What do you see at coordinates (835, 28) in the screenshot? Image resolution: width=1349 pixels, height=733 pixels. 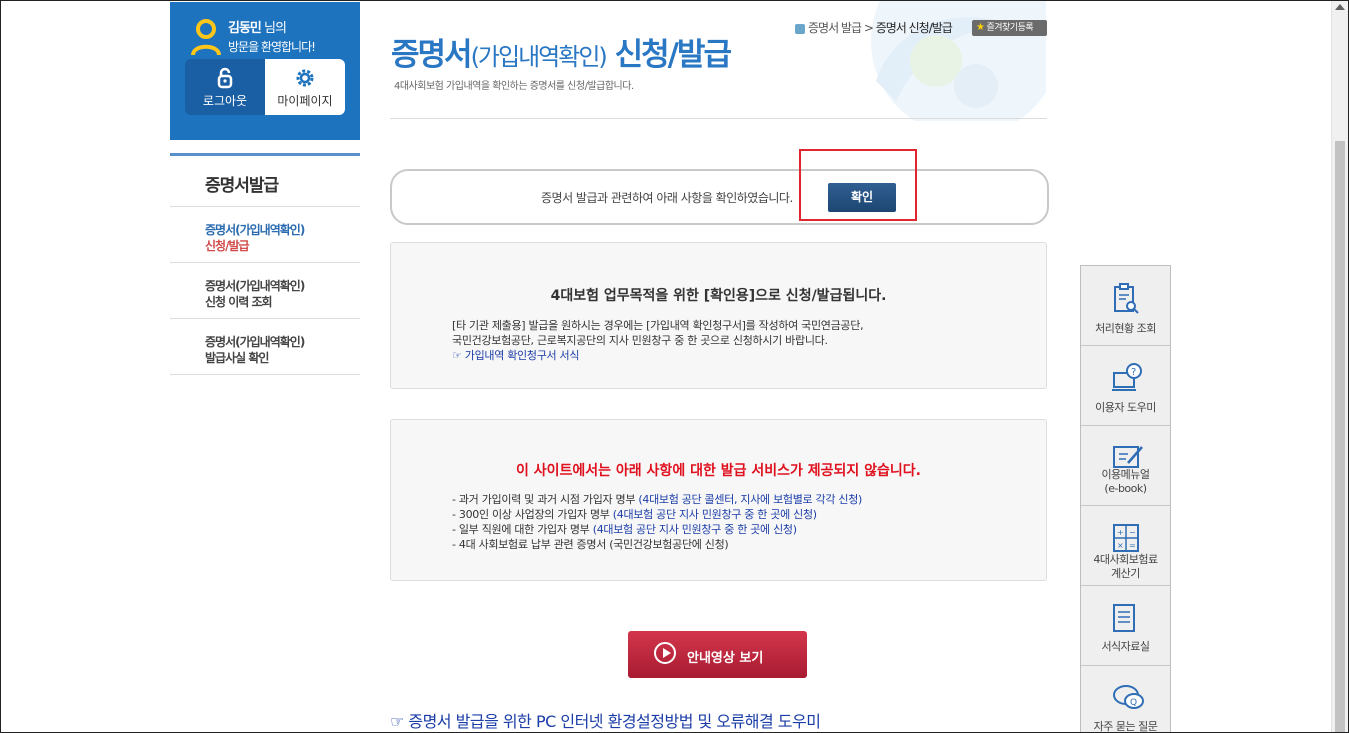 I see `breadcrumb-item: 증명서 발급` at bounding box center [835, 28].